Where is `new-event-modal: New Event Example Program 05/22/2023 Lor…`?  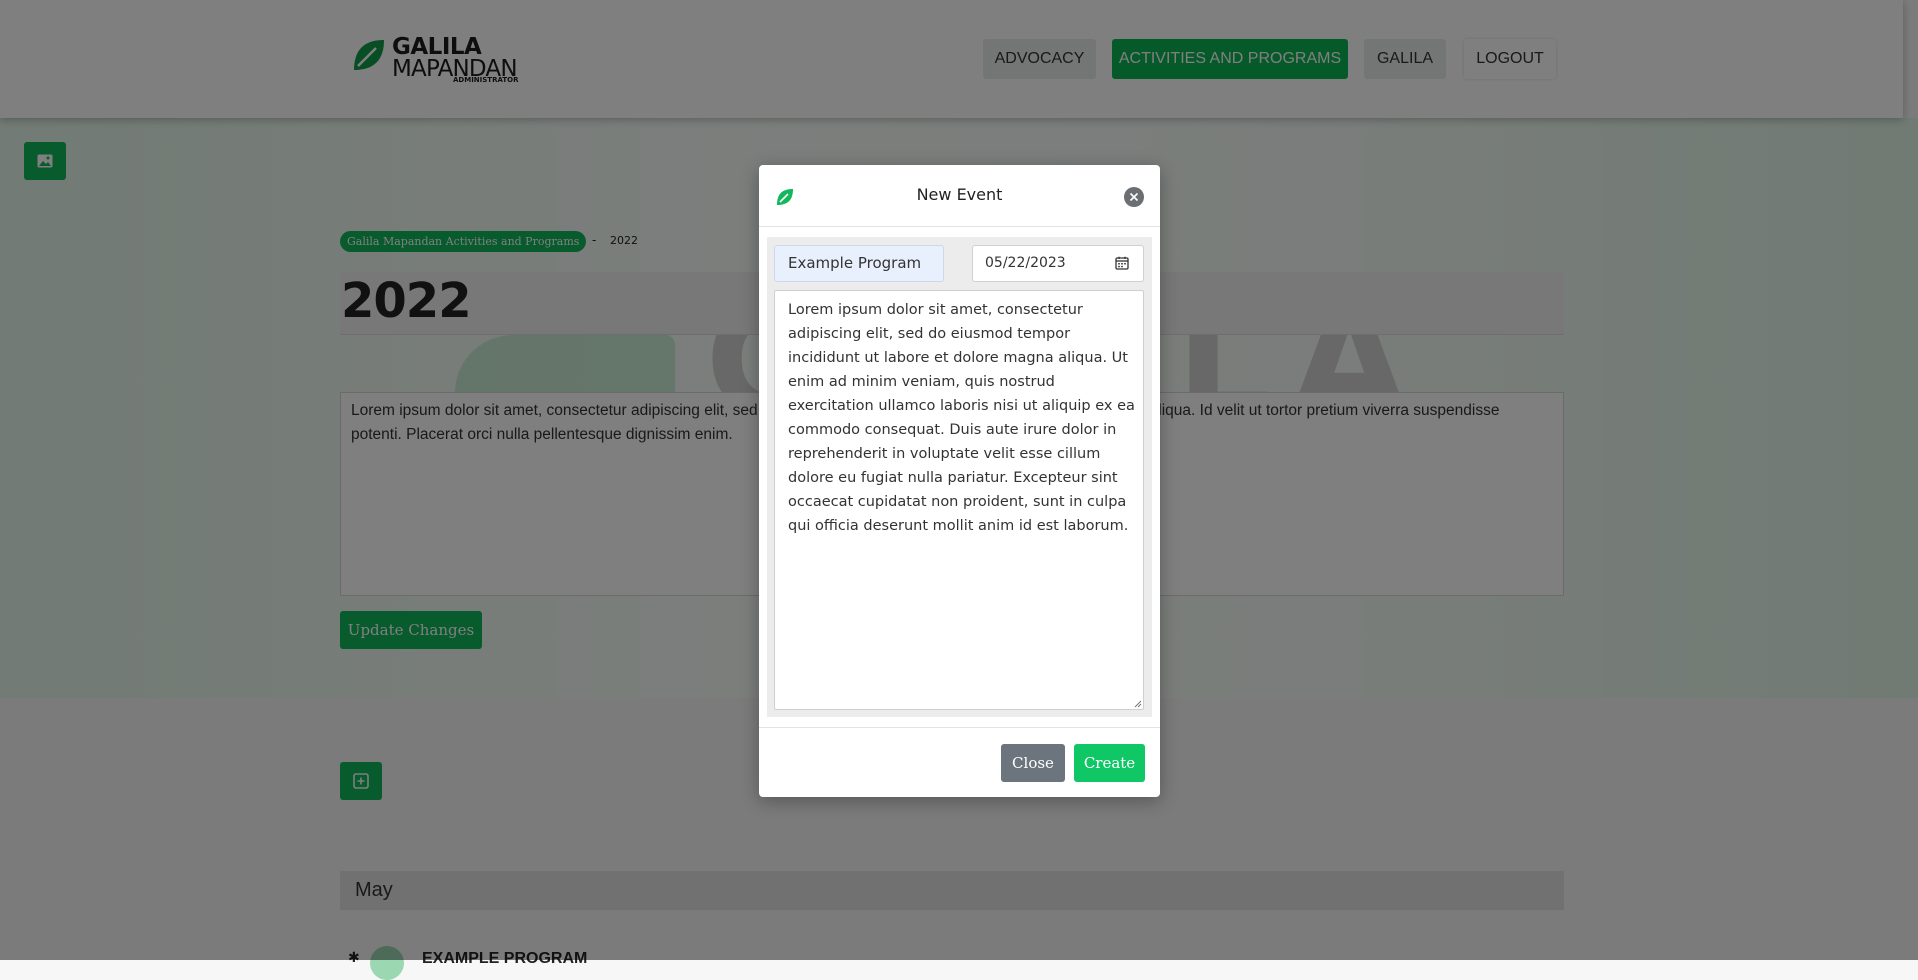
new-event-modal: New Event Example Program 05/22/2023 Lor… is located at coordinates (959, 481).